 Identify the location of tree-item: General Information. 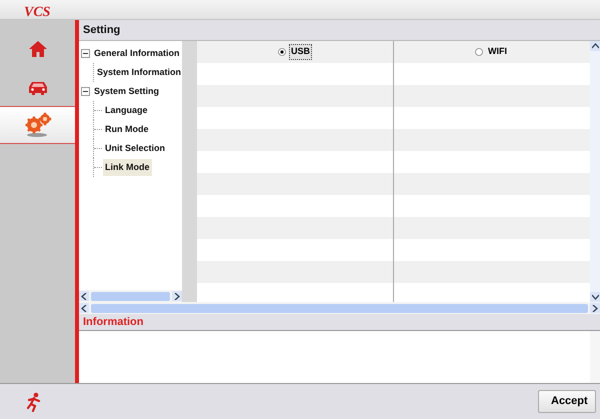
(137, 53).